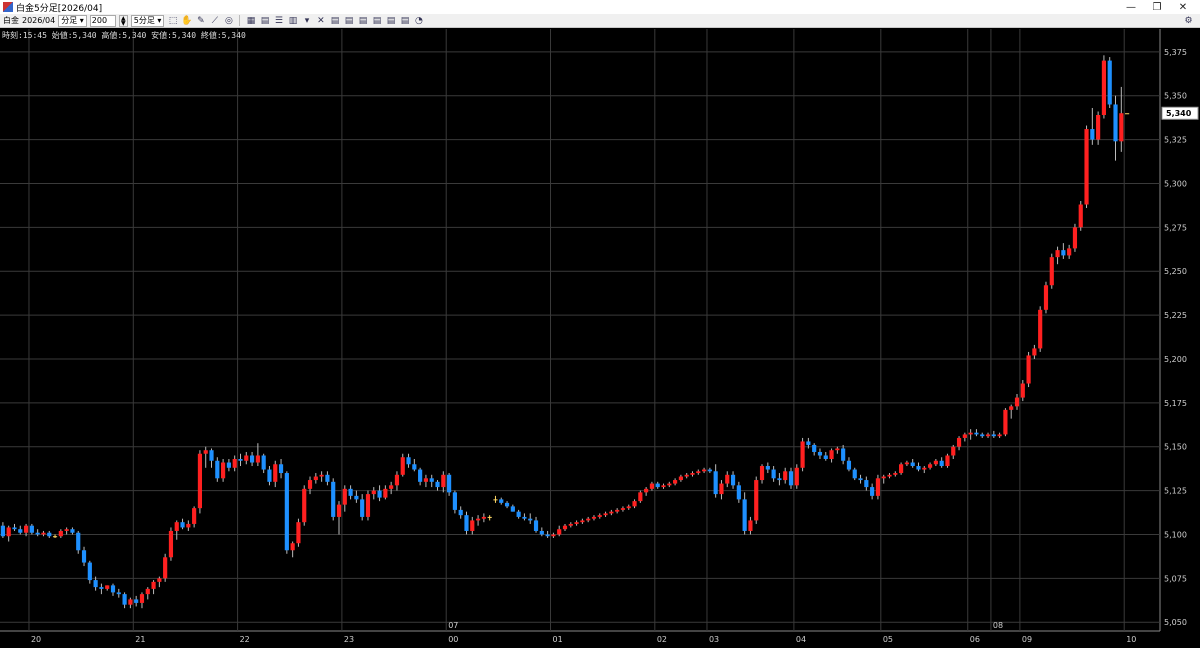  I want to click on x-tick-label: 22, so click(245, 639).